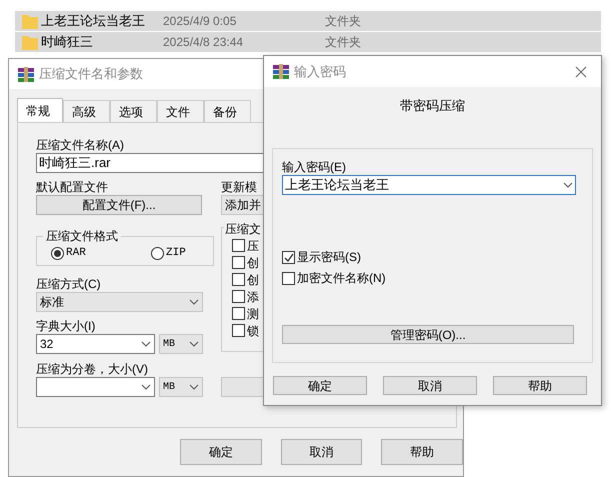 This screenshot has width=611, height=477. What do you see at coordinates (95, 387) in the screenshot?
I see `combo-box` at bounding box center [95, 387].